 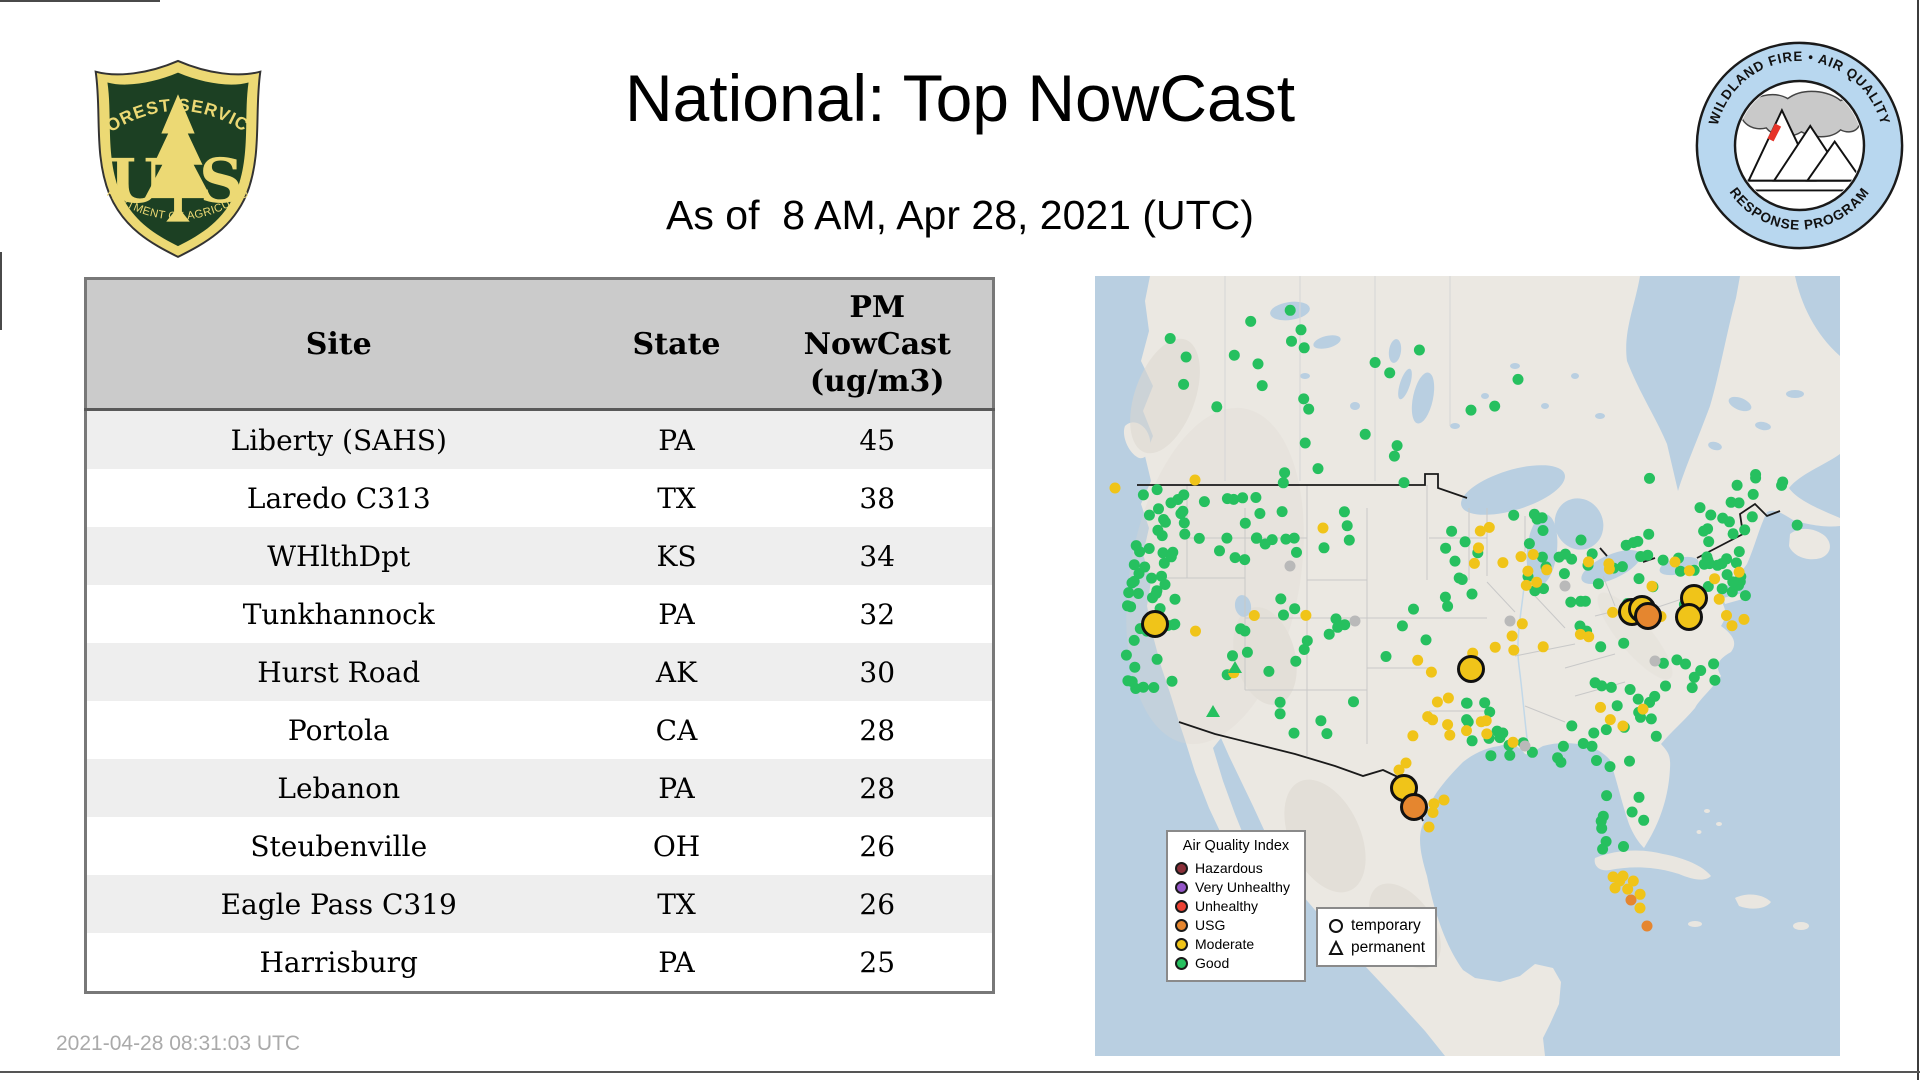 I want to click on site-marker-gray, so click(x=1525, y=746).